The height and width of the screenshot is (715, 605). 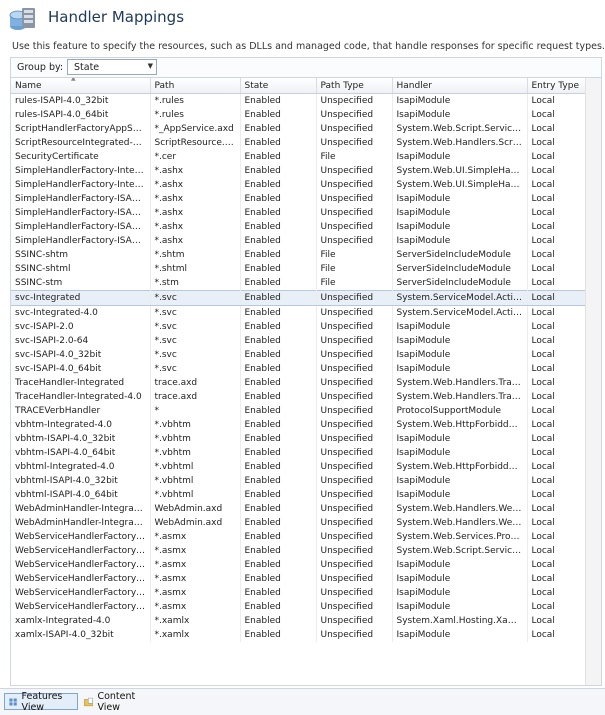 What do you see at coordinates (81, 86) in the screenshot?
I see `column-header-name: Name ▲` at bounding box center [81, 86].